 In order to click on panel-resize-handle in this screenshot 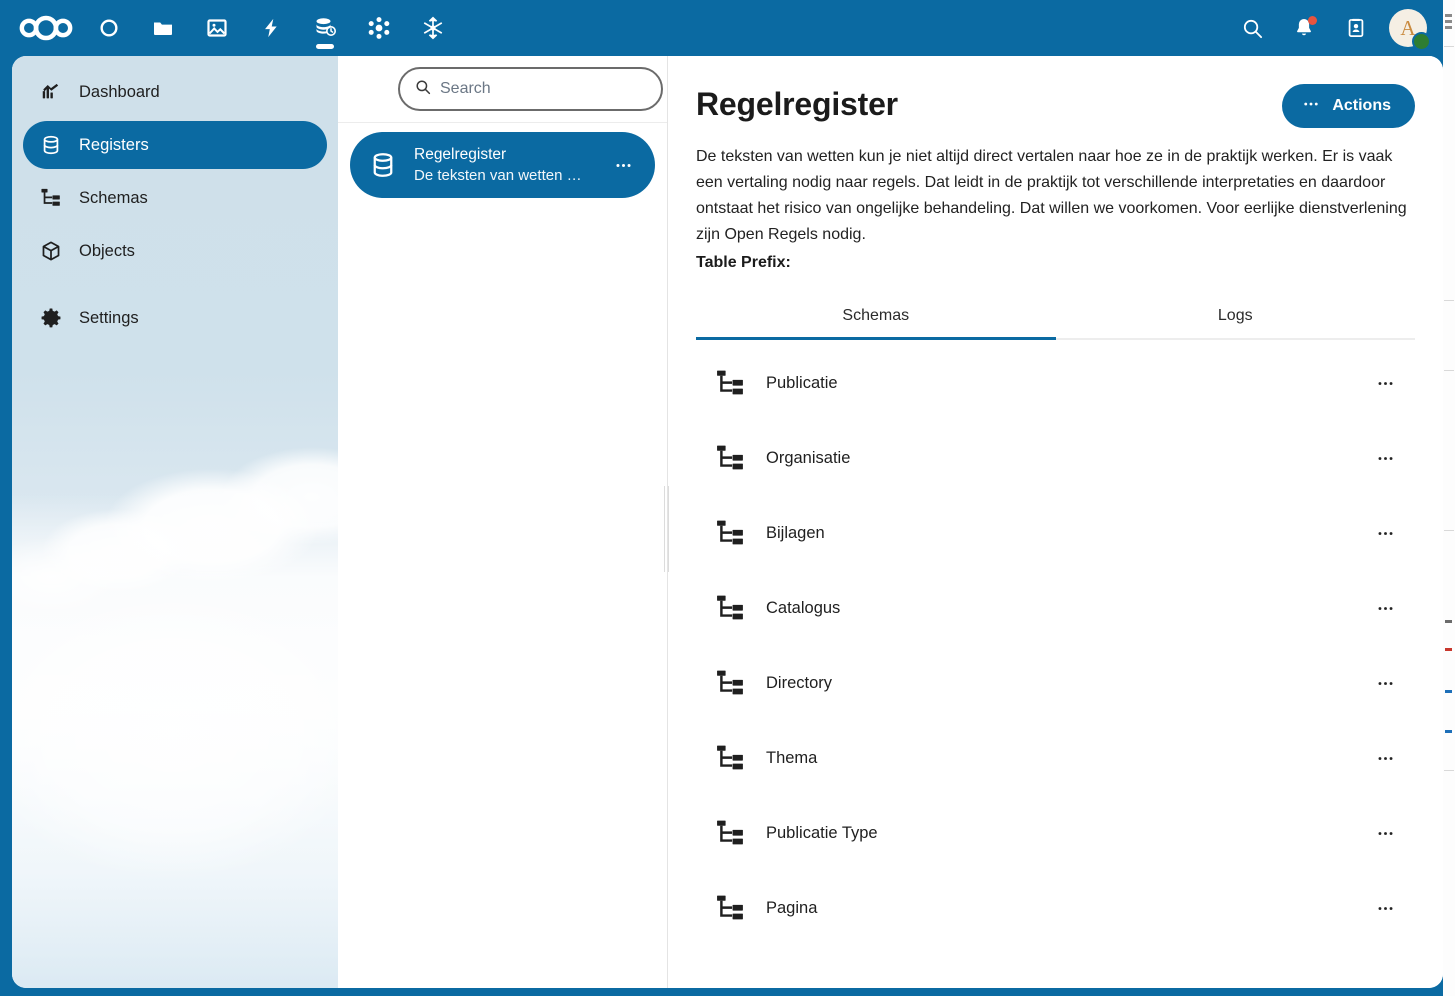, I will do `click(666, 529)`.